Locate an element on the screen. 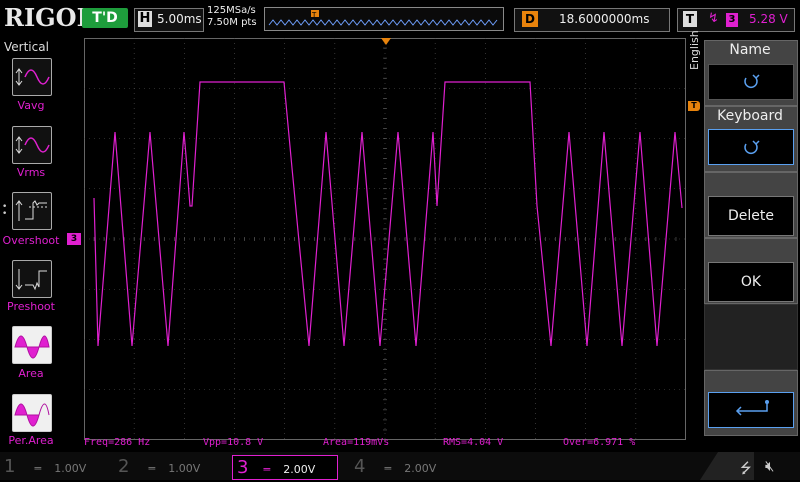 The image size is (800, 482). ch3-ground-marker: 3 is located at coordinates (74, 239).